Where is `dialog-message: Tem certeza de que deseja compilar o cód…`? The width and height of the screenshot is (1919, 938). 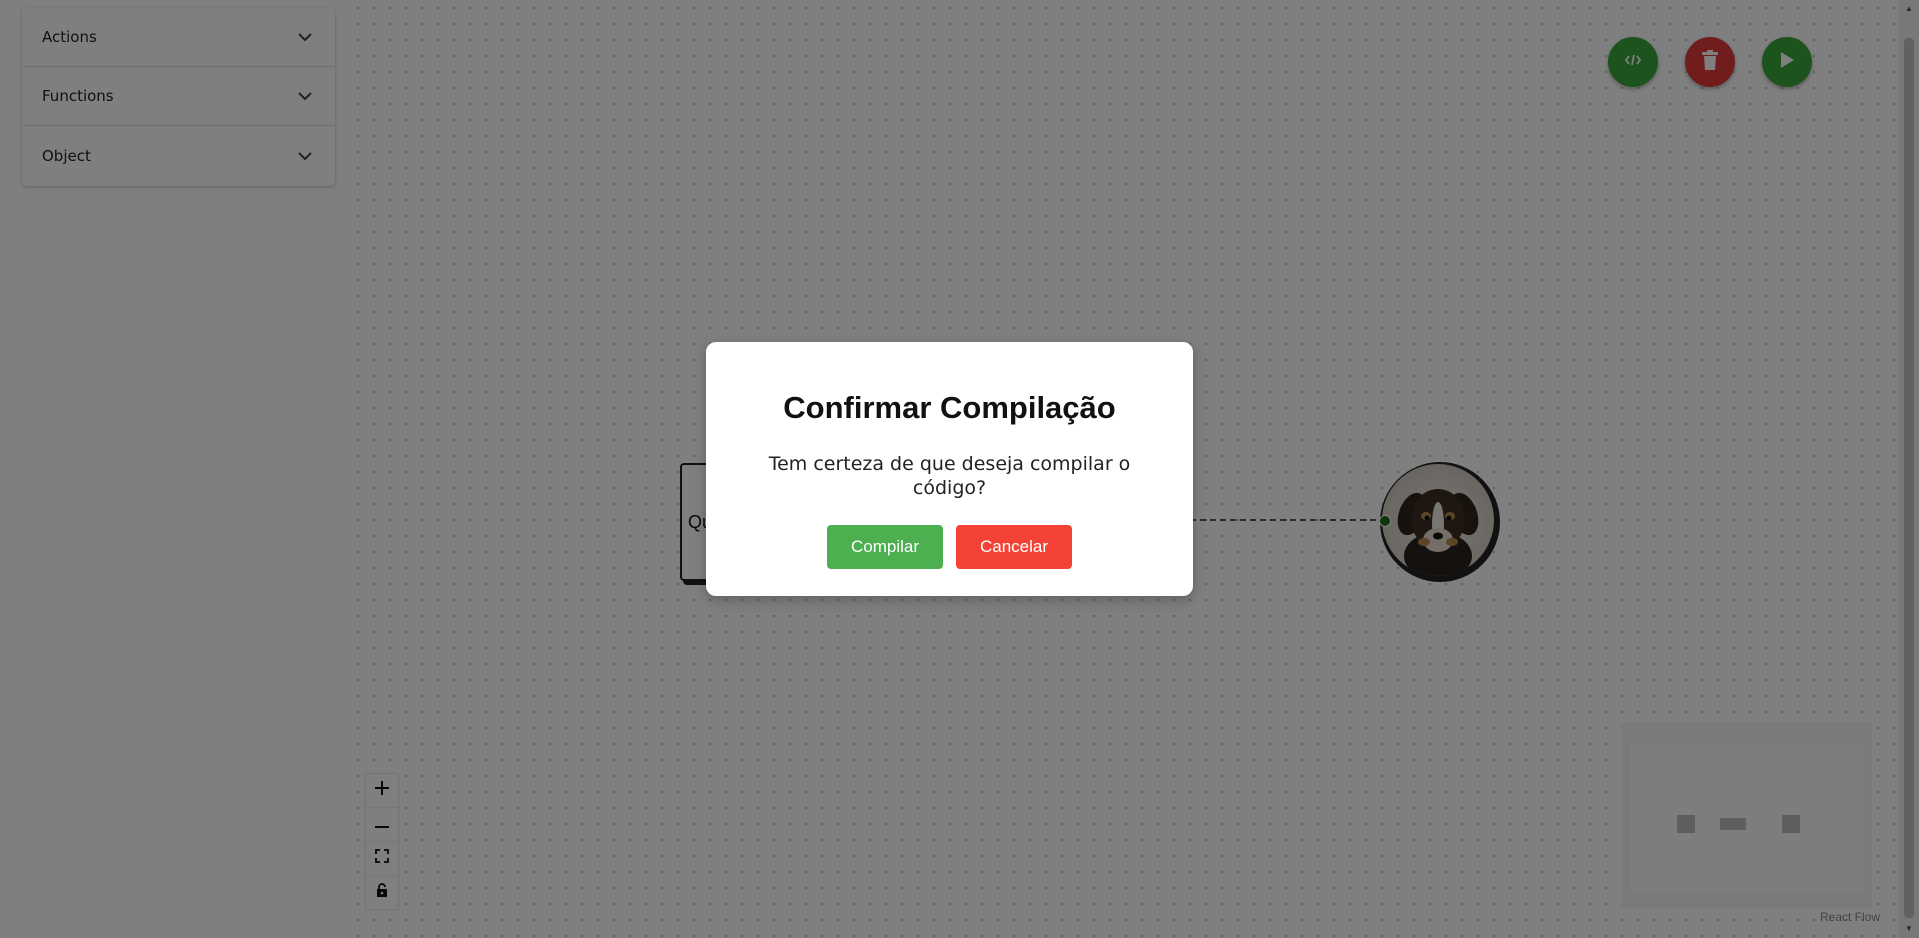 dialog-message: Tem certeza de que deseja compilar o cód… is located at coordinates (949, 476).